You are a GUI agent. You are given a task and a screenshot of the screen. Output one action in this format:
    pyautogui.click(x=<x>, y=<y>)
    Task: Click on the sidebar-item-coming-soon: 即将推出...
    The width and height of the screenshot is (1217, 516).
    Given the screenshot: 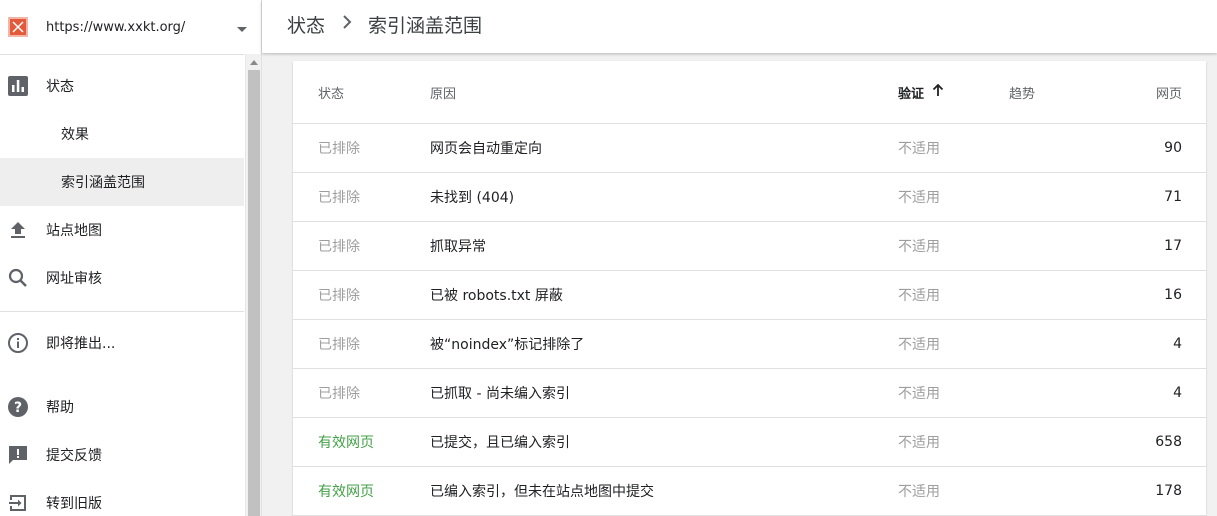 What is the action you would take?
    pyautogui.click(x=122, y=343)
    